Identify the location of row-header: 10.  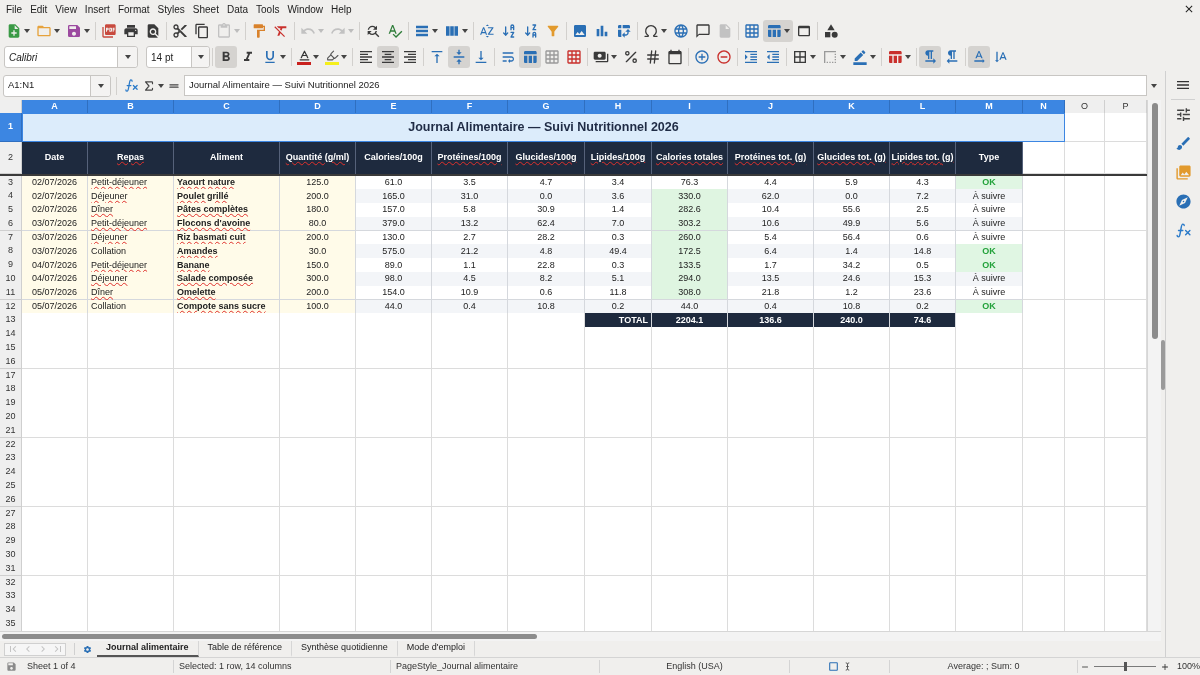
(11, 279).